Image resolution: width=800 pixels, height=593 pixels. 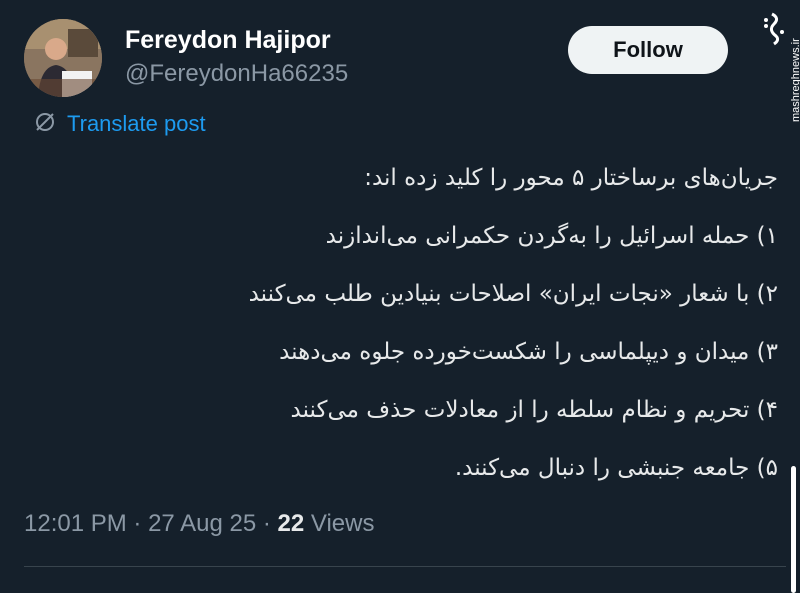 I want to click on translate-icon, so click(x=45, y=124).